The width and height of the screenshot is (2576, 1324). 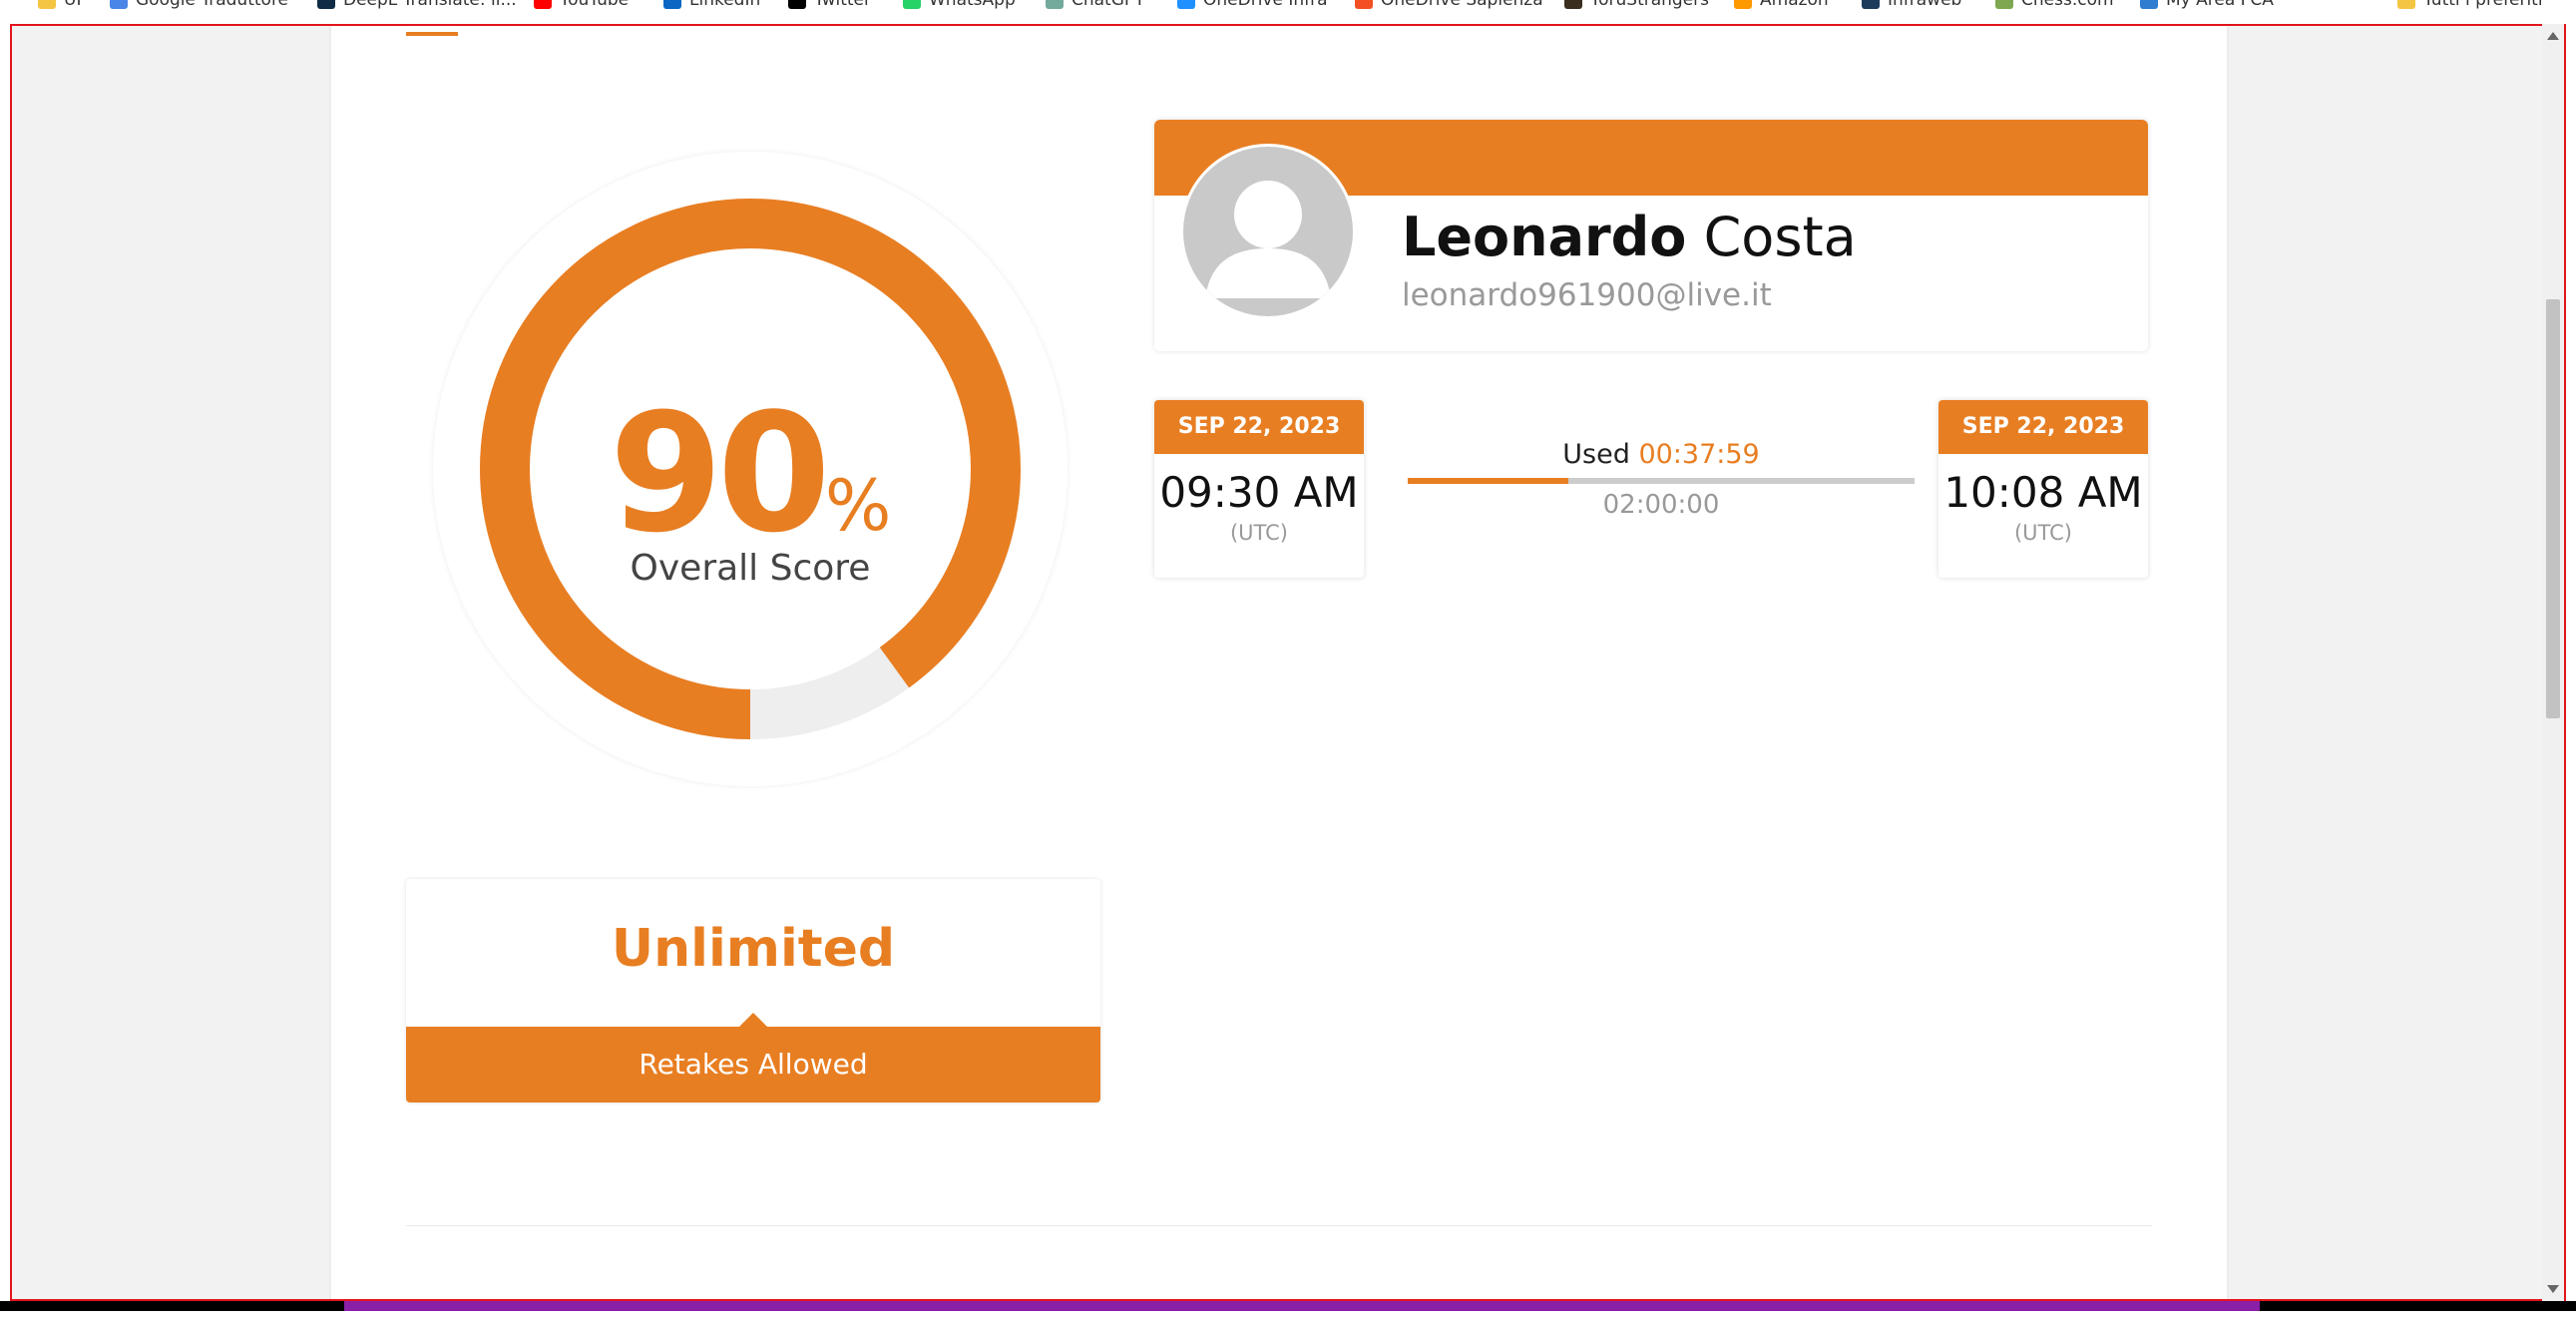 What do you see at coordinates (212, 5) in the screenshot?
I see `bookmark-label: Google Traduttore` at bounding box center [212, 5].